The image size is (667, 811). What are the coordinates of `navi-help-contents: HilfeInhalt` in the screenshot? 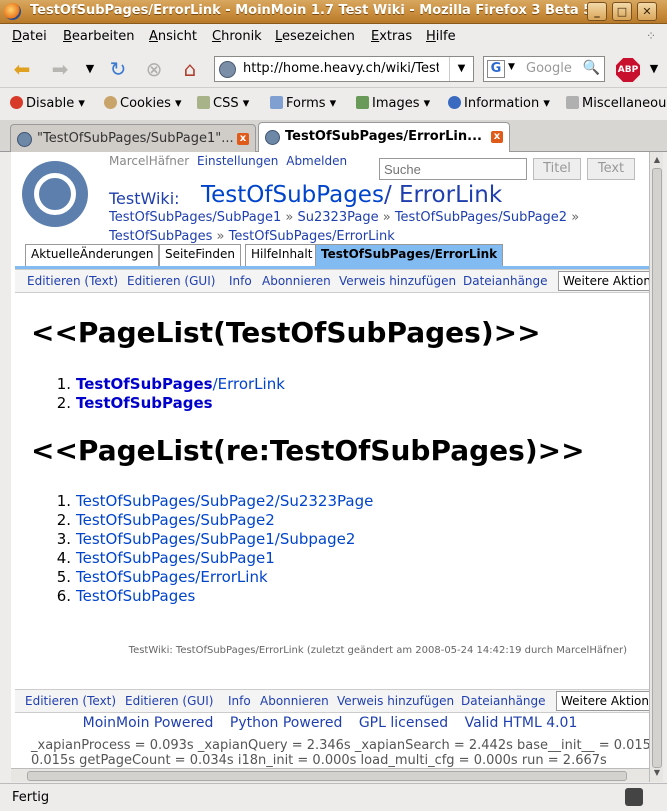 It's located at (282, 255).